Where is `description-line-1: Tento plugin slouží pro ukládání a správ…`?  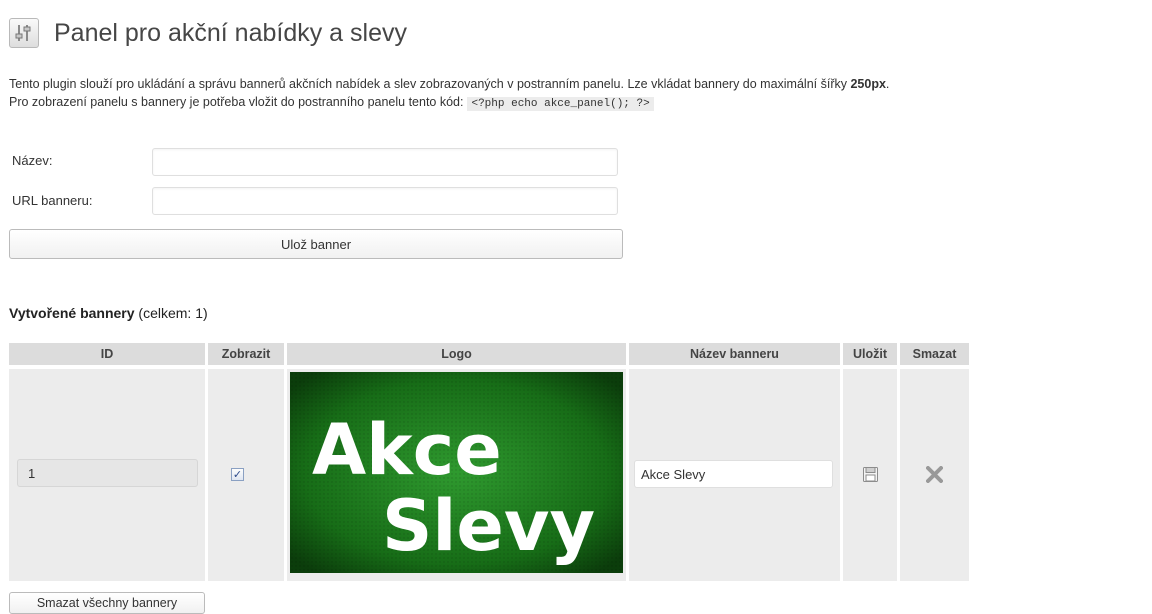
description-line-1: Tento plugin slouží pro ukládání a správ… is located at coordinates (449, 84).